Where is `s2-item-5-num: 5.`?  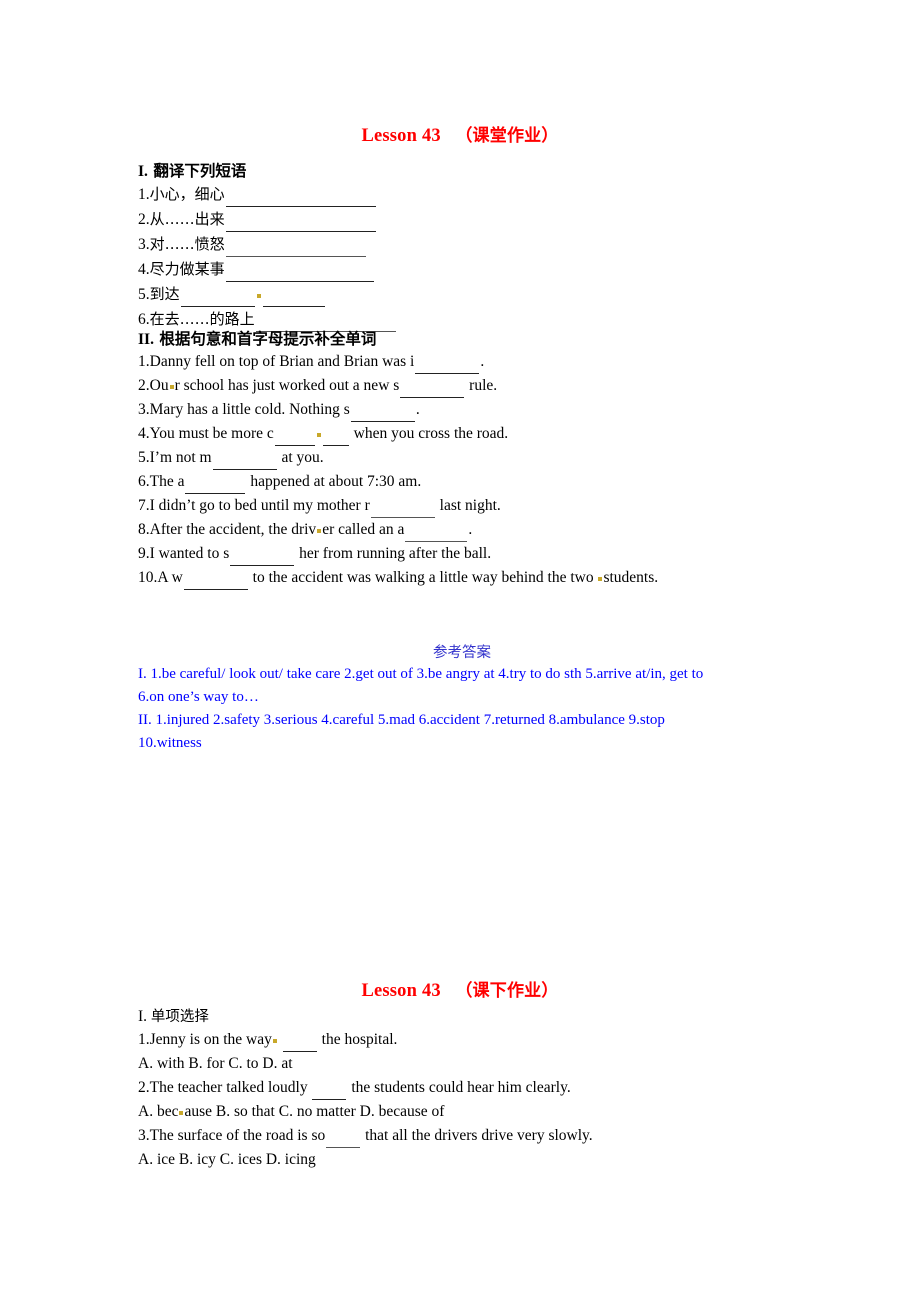 s2-item-5-num: 5. is located at coordinates (144, 457).